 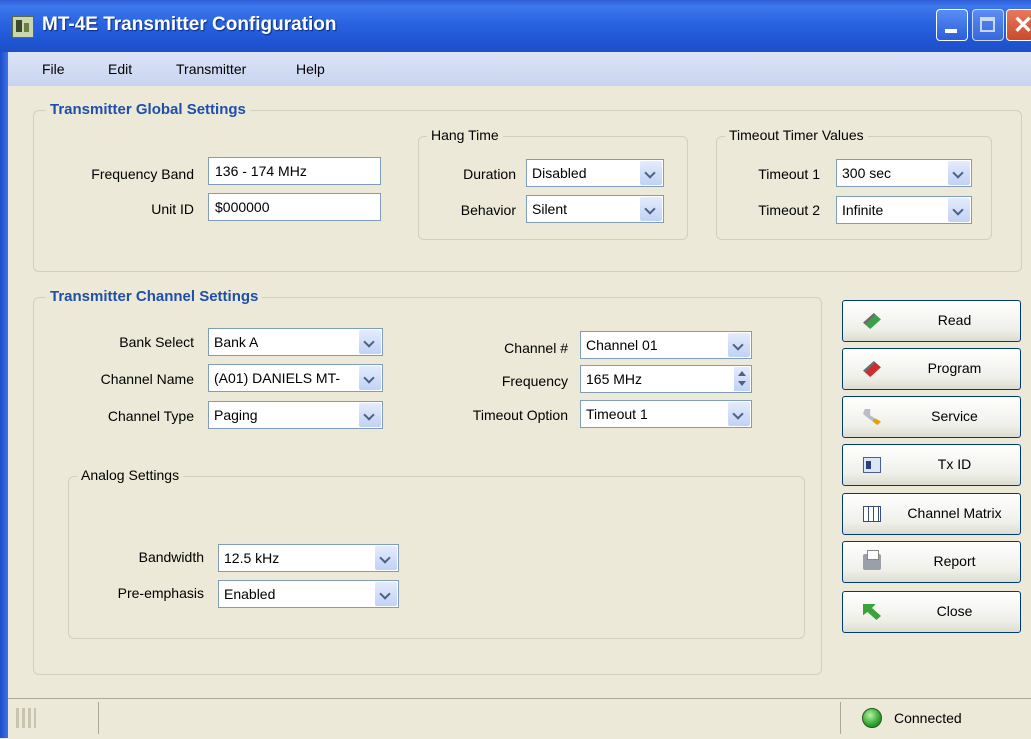 What do you see at coordinates (666, 379) in the screenshot?
I see `frequency-stepper: 165 MHz` at bounding box center [666, 379].